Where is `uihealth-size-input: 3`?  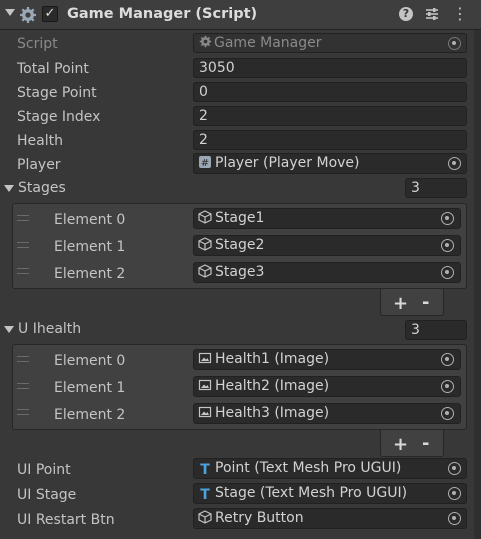
uihealth-size-input: 3 is located at coordinates (436, 330).